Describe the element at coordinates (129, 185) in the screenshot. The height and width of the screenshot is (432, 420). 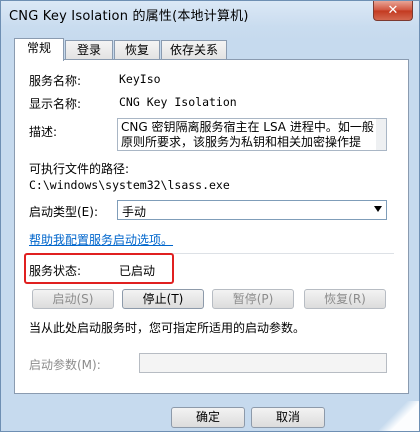
I see `exe-path-value: C:\windows\system32\lsass.exe` at that location.